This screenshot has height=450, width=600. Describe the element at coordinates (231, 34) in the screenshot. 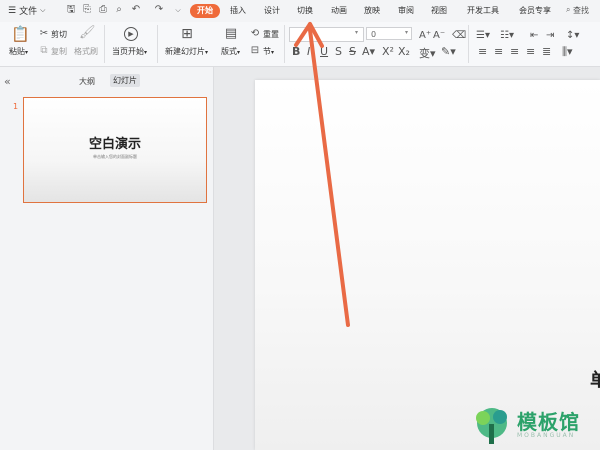

I see `layout-icon: ▤` at that location.